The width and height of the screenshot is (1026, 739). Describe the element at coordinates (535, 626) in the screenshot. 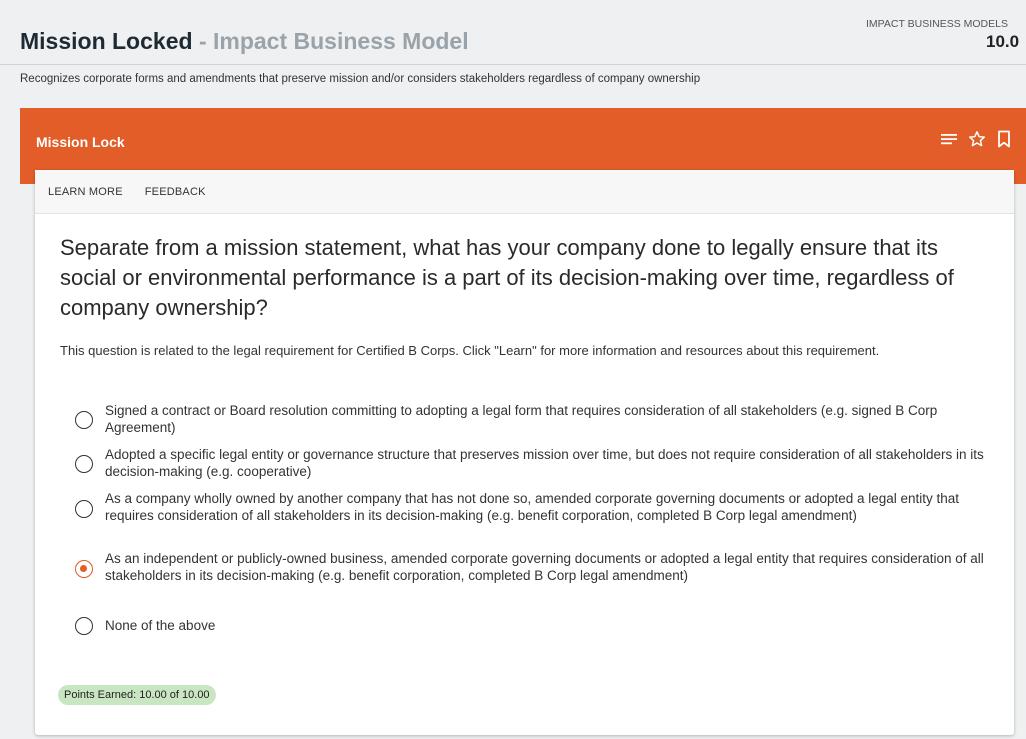

I see `option-5: None of the above` at that location.